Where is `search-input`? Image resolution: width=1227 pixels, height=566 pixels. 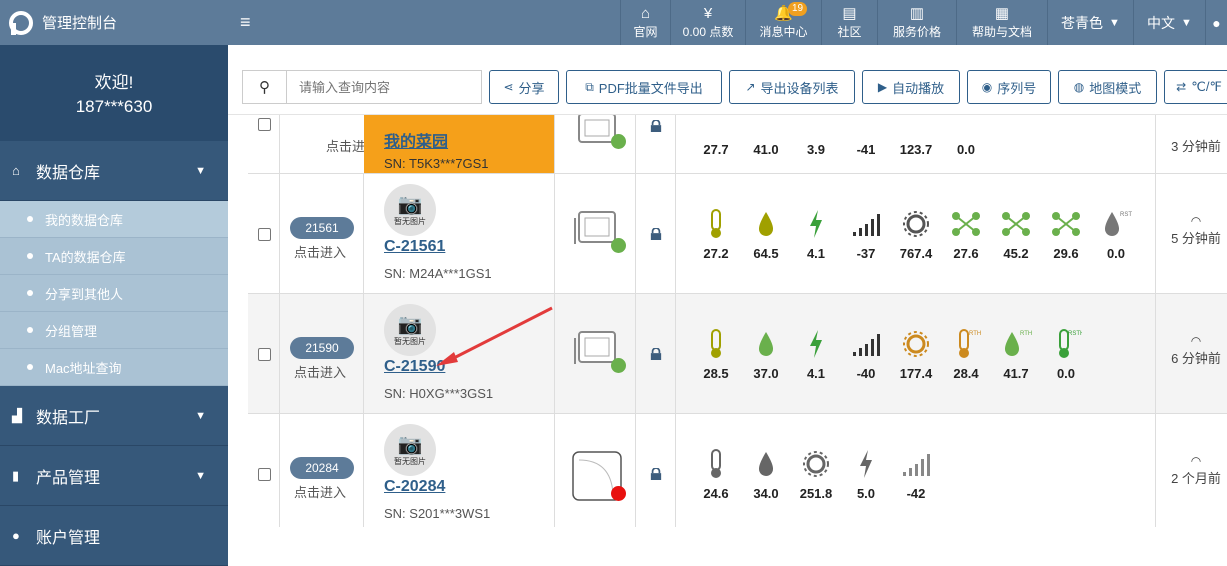 search-input is located at coordinates (384, 87).